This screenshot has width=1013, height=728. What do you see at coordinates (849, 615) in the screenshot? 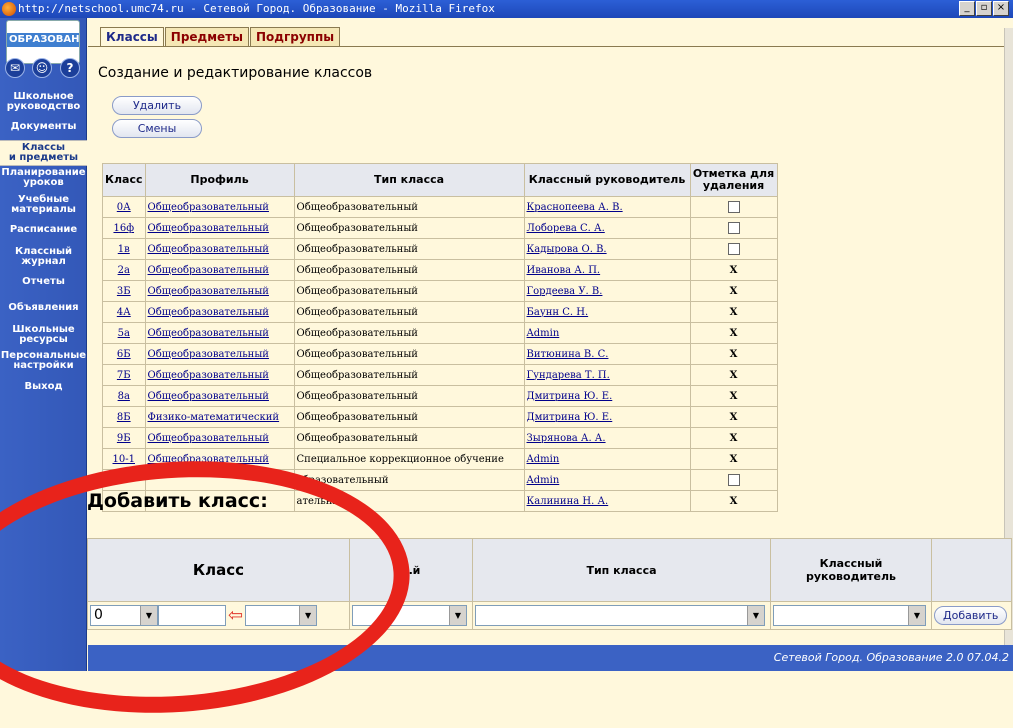
I see `teacher-select: ▼` at bounding box center [849, 615].